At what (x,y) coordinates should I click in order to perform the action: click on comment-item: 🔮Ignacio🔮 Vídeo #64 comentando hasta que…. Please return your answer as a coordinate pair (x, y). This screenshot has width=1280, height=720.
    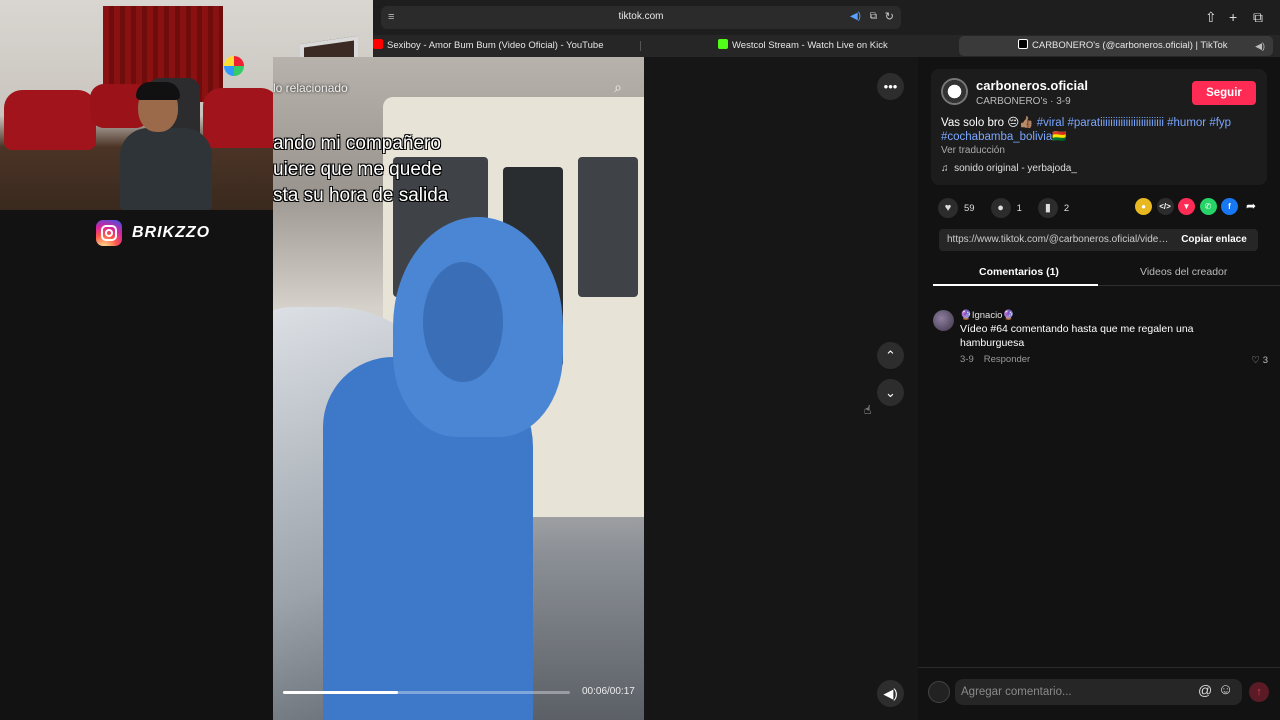
    Looking at the image, I should click on (1100, 338).